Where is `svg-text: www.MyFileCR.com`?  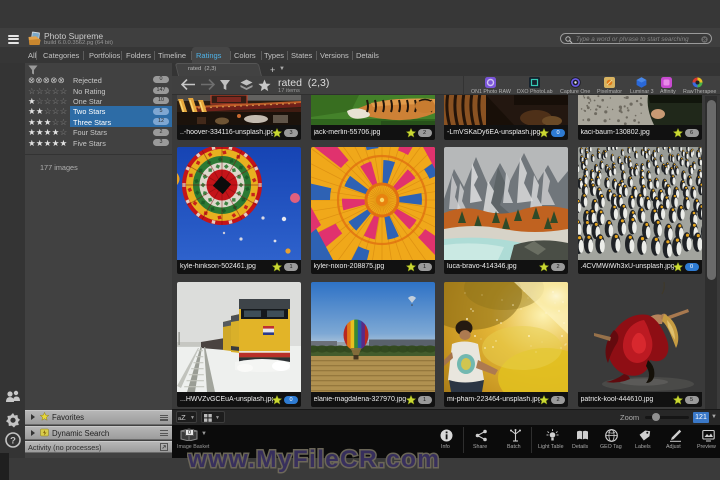 svg-text: www.MyFileCR.com is located at coordinates (313, 459).